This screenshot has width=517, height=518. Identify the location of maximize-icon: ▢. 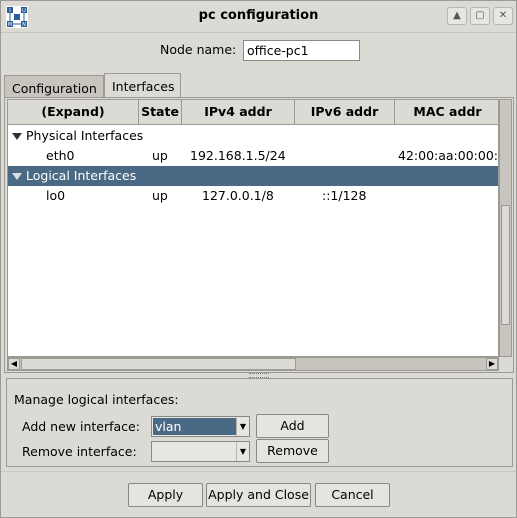
(480, 15).